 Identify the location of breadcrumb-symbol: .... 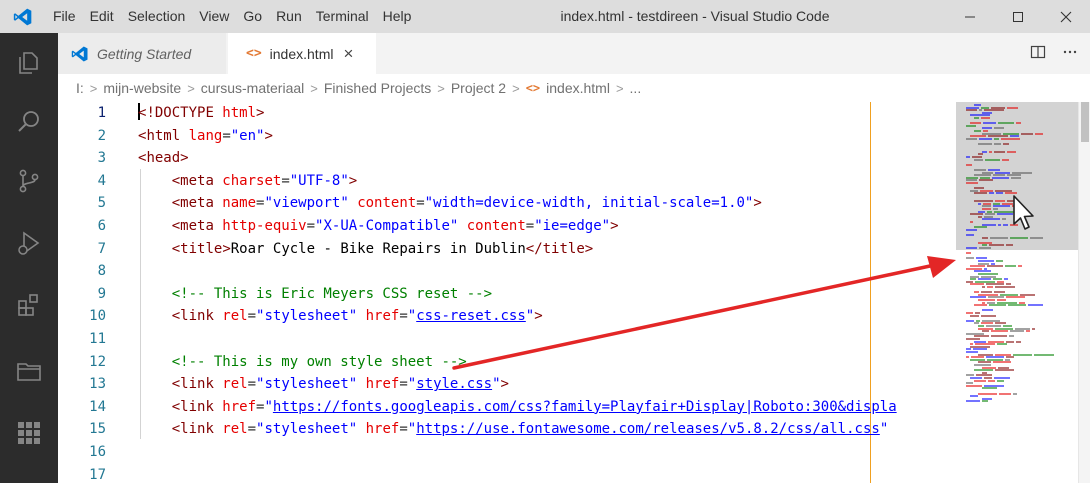
(636, 88).